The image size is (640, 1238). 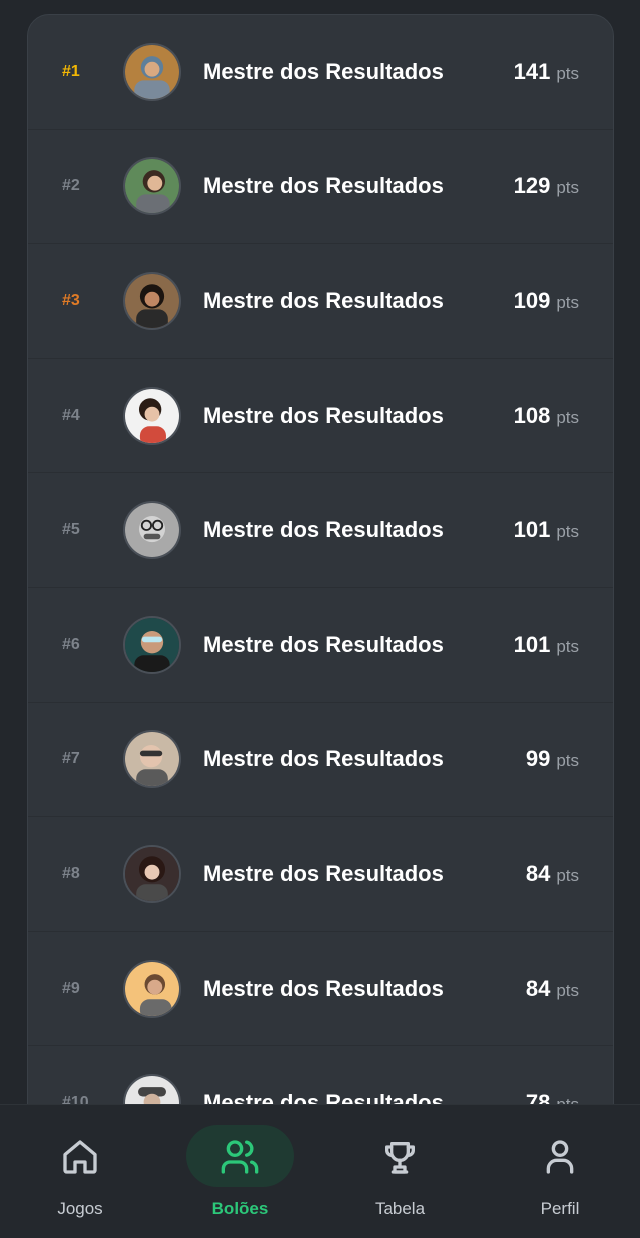 I want to click on bottom-navigation: Jogos Bolões Tabela Perfil, so click(x=320, y=1171).